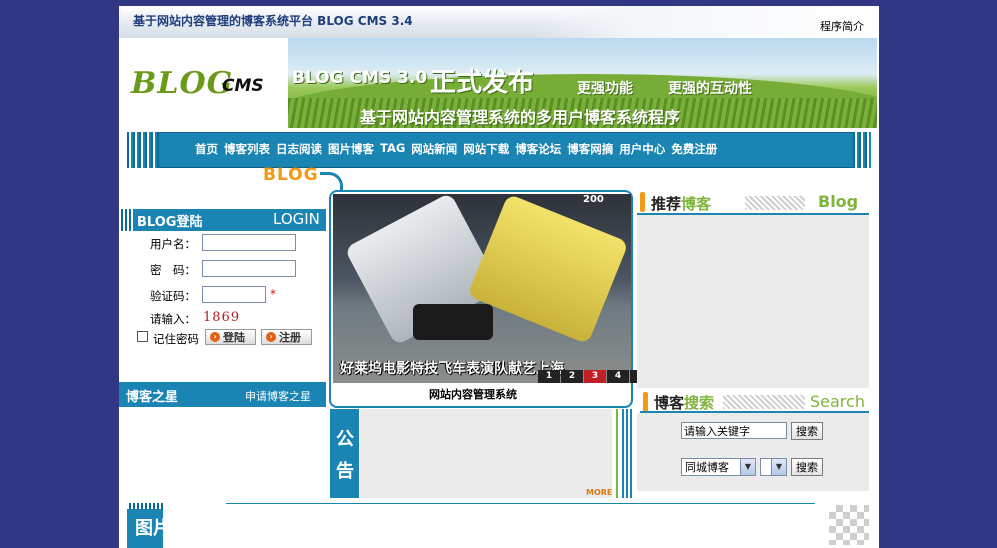  I want to click on slideshow-pager: 1 2 3 4 5, so click(595, 376).